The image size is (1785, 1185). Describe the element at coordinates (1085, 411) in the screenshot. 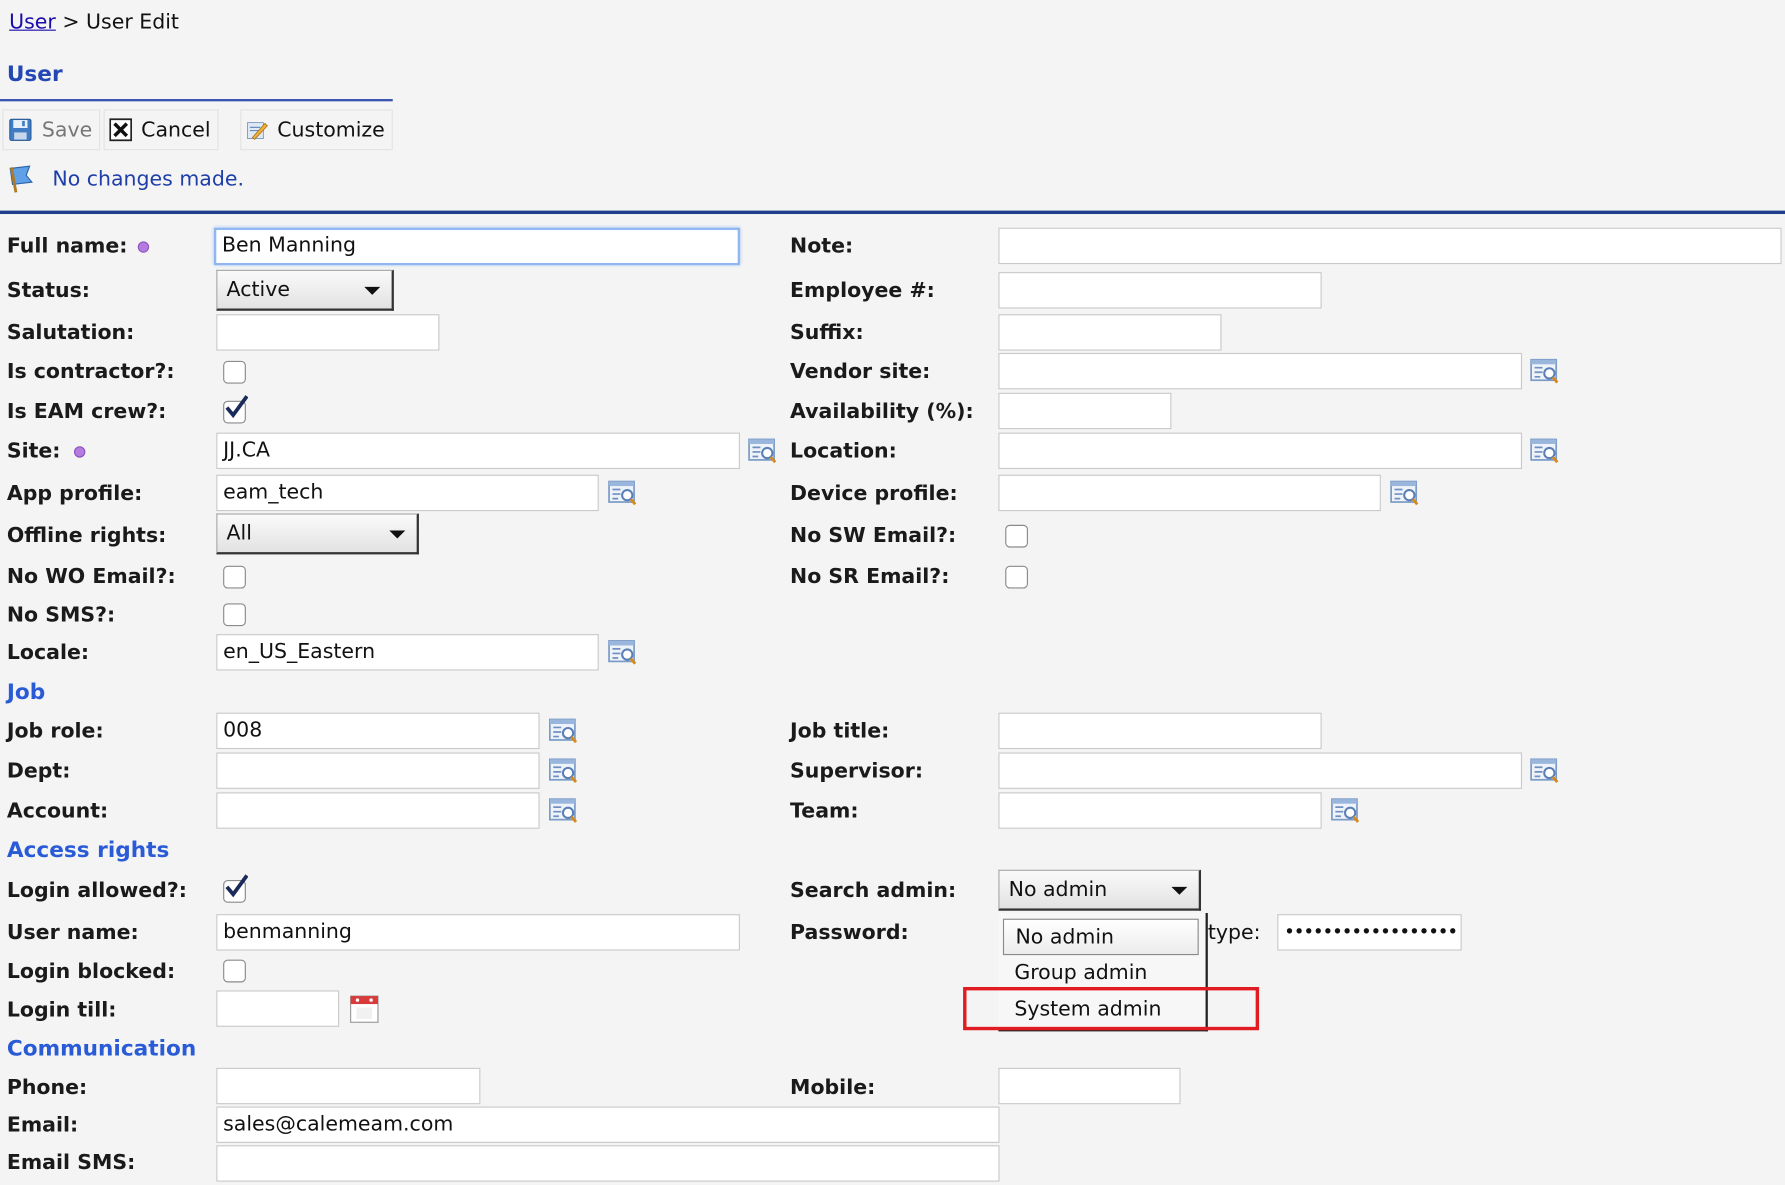

I see `availability-input` at that location.